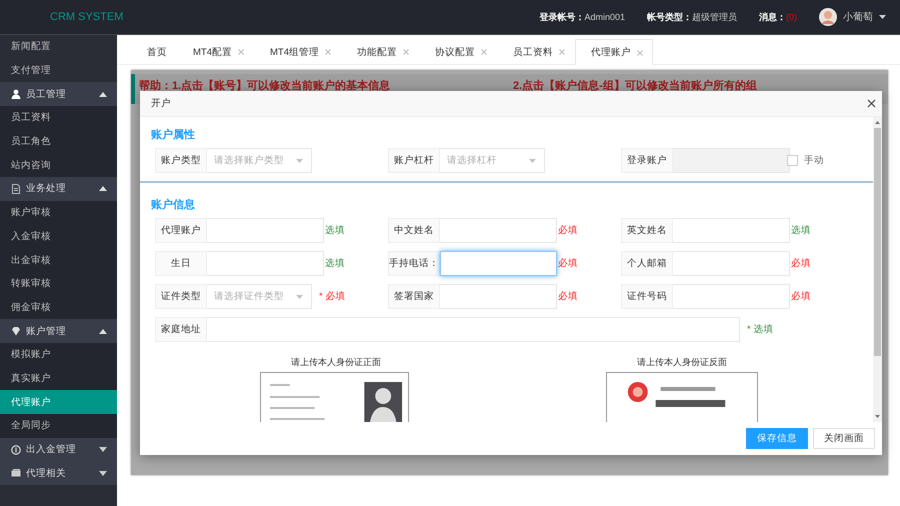  Describe the element at coordinates (181, 296) in the screenshot. I see `field-label: 证件类型` at that location.